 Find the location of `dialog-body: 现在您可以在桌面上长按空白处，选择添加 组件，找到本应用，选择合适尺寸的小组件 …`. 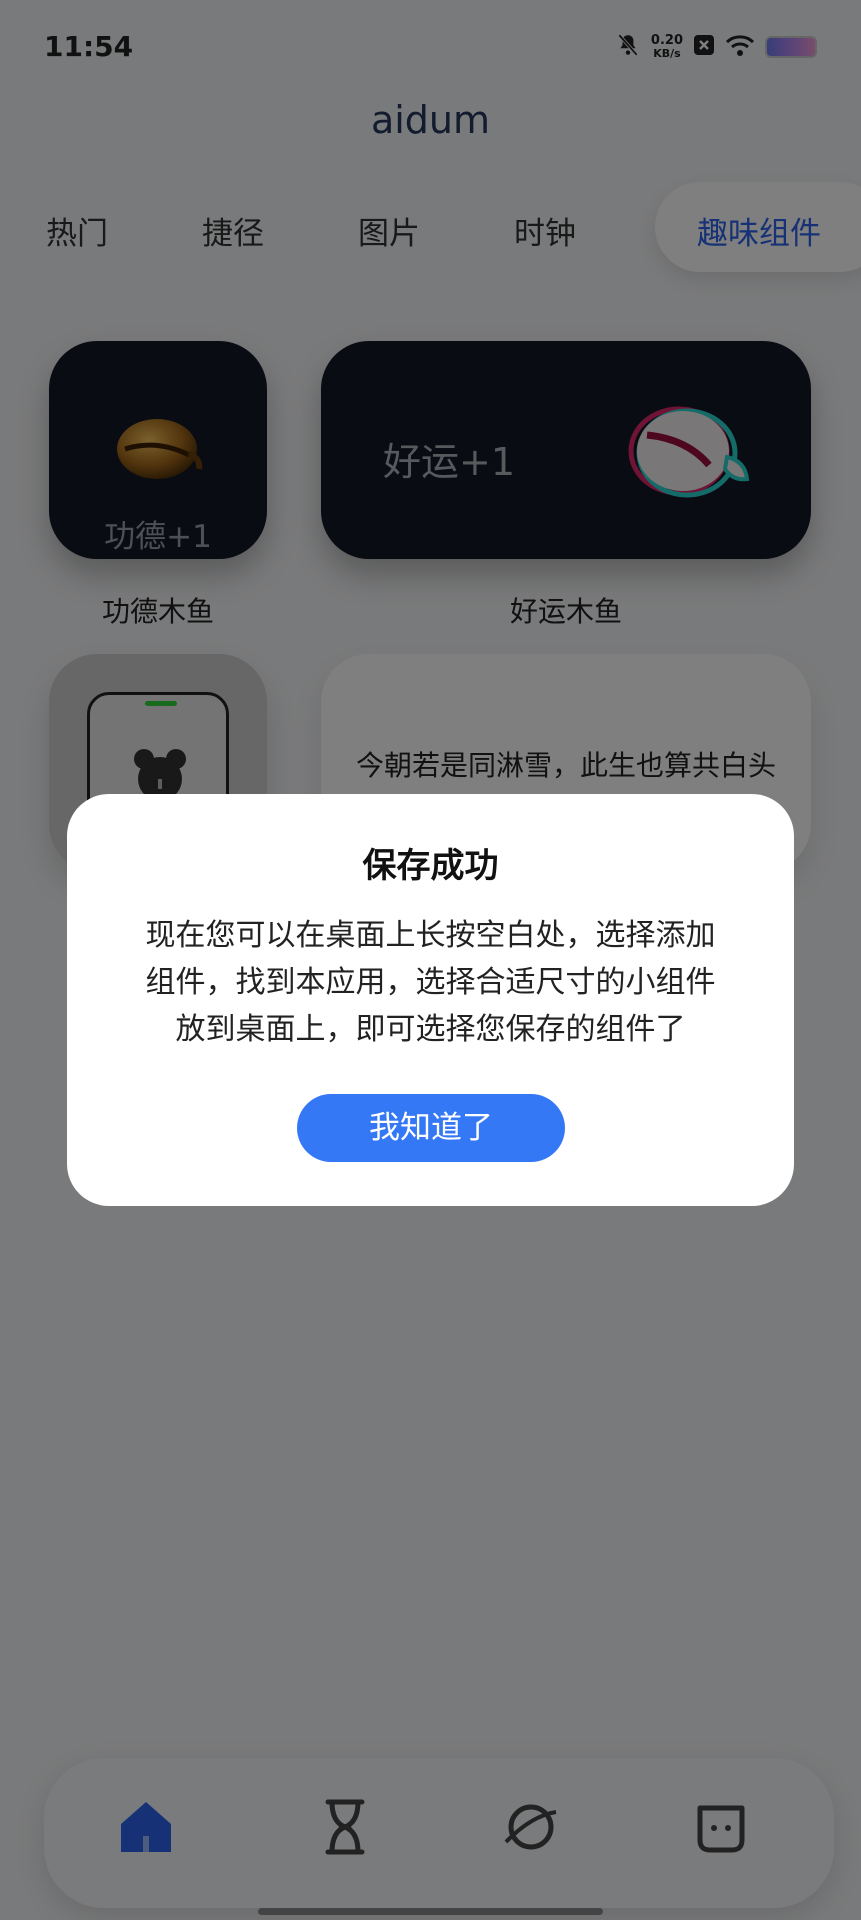

dialog-body: 现在您可以在桌面上长按空白处，选择添加 组件，找到本应用，选择合适尺寸的小组件 … is located at coordinates (430, 982).